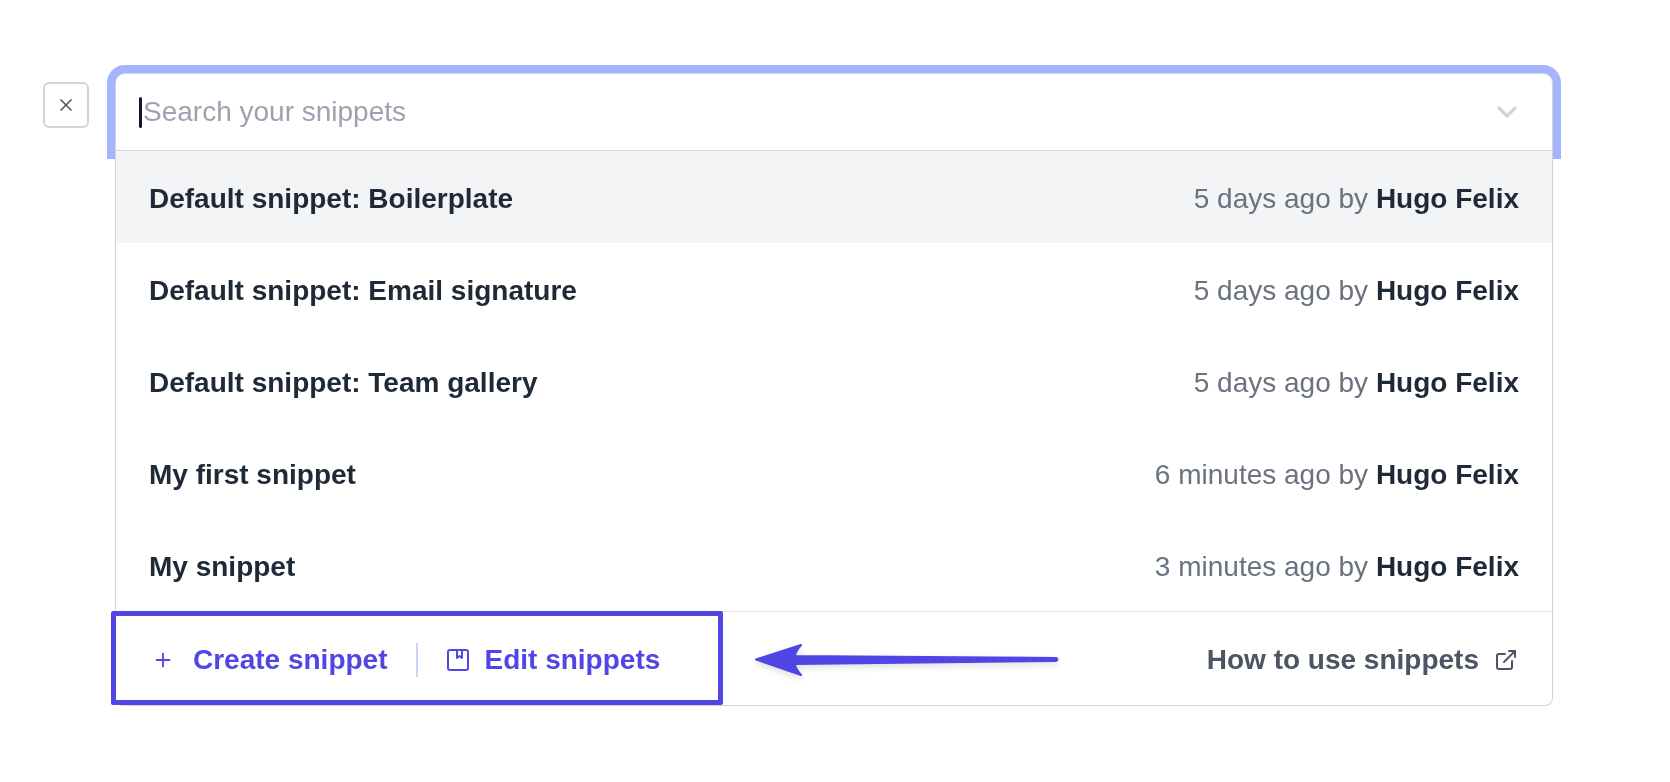 The image size is (1670, 782). What do you see at coordinates (140, 112) in the screenshot?
I see `text-cursor` at bounding box center [140, 112].